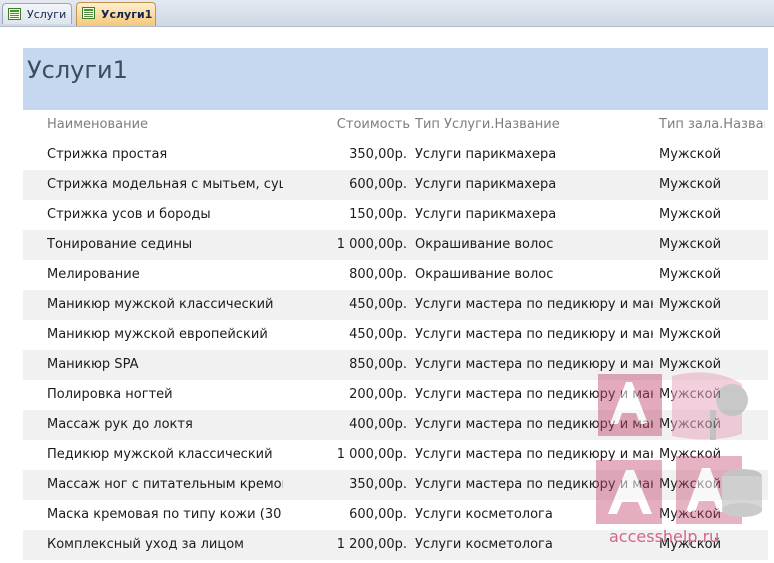 The height and width of the screenshot is (563, 774). What do you see at coordinates (165, 514) in the screenshot?
I see `cell-name: Маска кремовая по типу кожи (30 ми` at bounding box center [165, 514].